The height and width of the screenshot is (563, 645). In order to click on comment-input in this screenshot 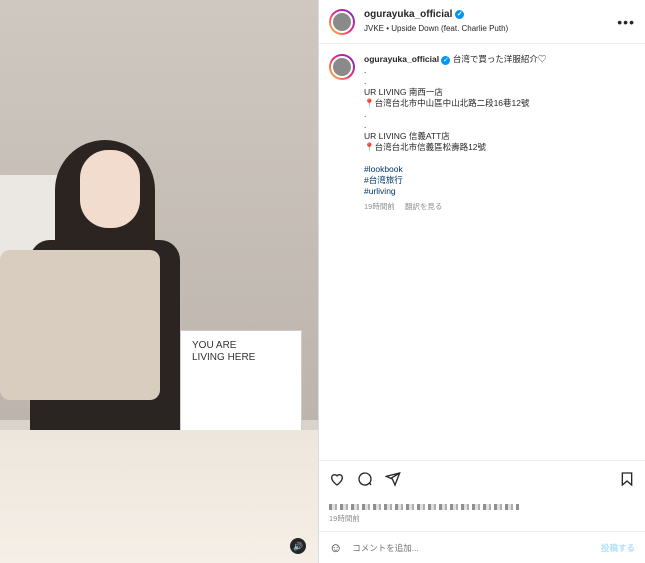, I will do `click(471, 547)`.